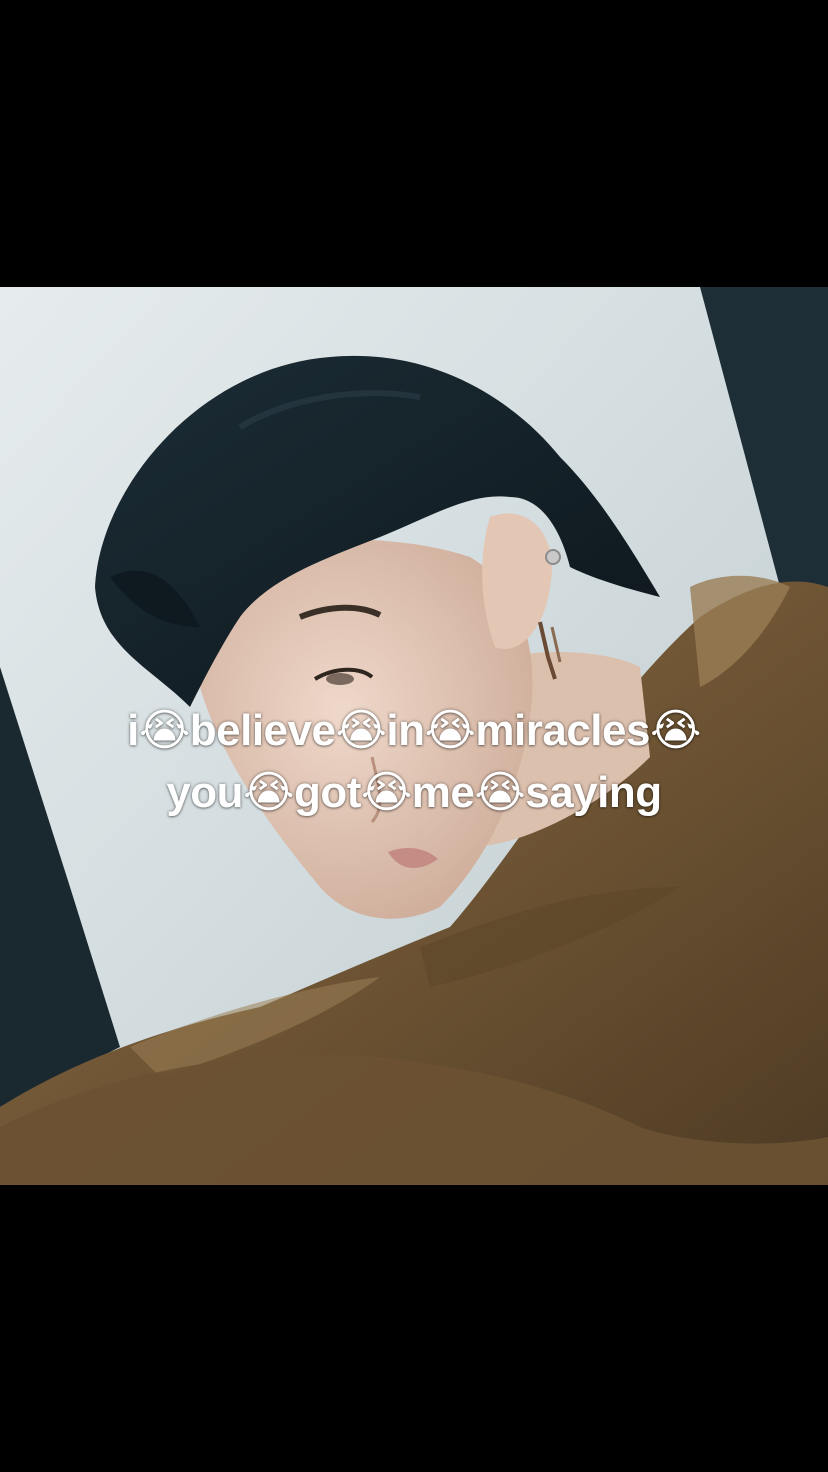 The image size is (828, 1472). I want to click on caption-line-2: you😭got😭me😭saying, so click(414, 792).